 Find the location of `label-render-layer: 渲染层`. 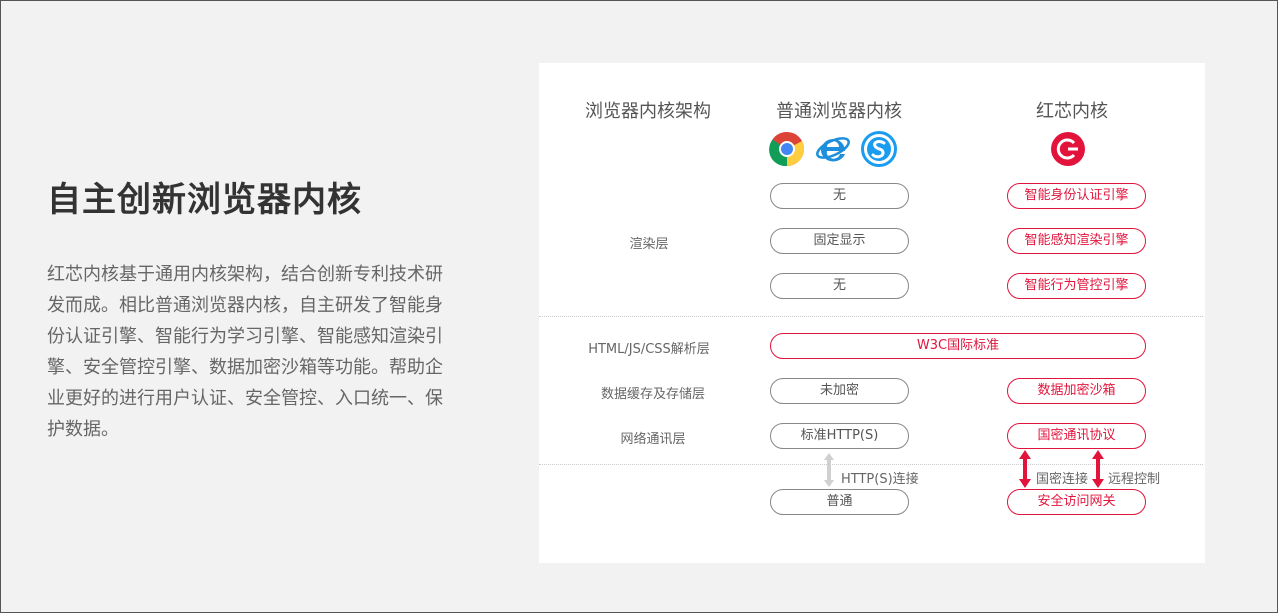

label-render-layer: 渲染层 is located at coordinates (649, 244).